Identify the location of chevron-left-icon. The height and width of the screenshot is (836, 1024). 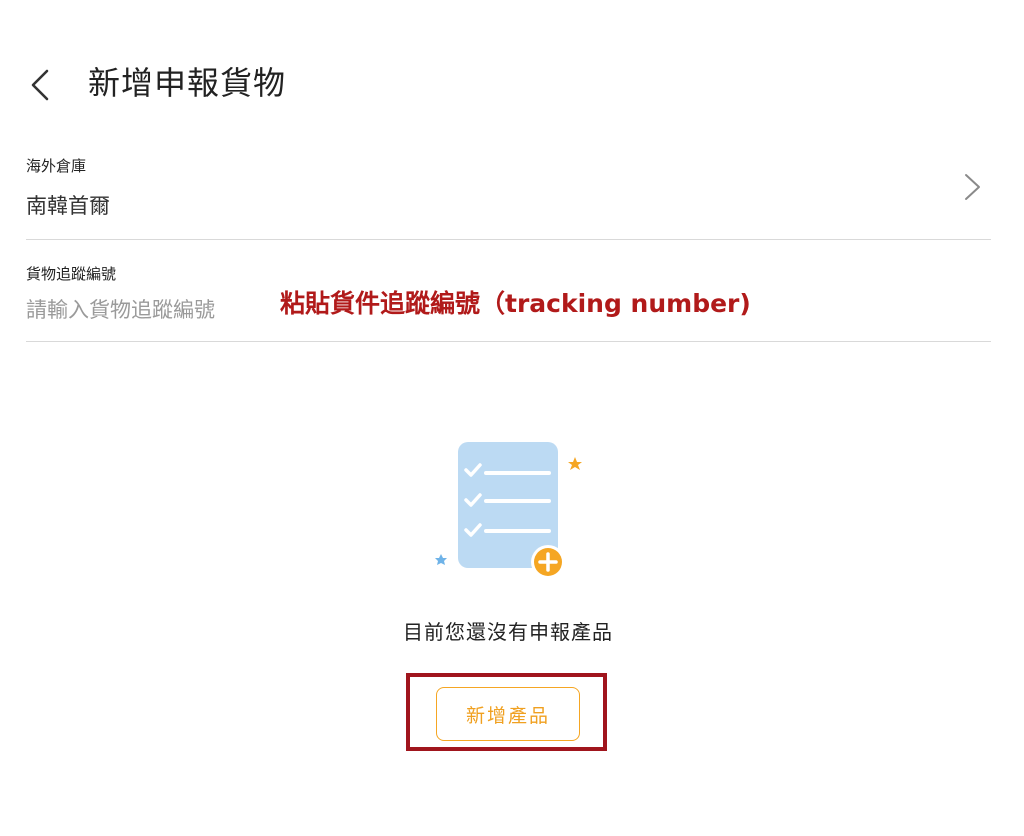
(40, 85).